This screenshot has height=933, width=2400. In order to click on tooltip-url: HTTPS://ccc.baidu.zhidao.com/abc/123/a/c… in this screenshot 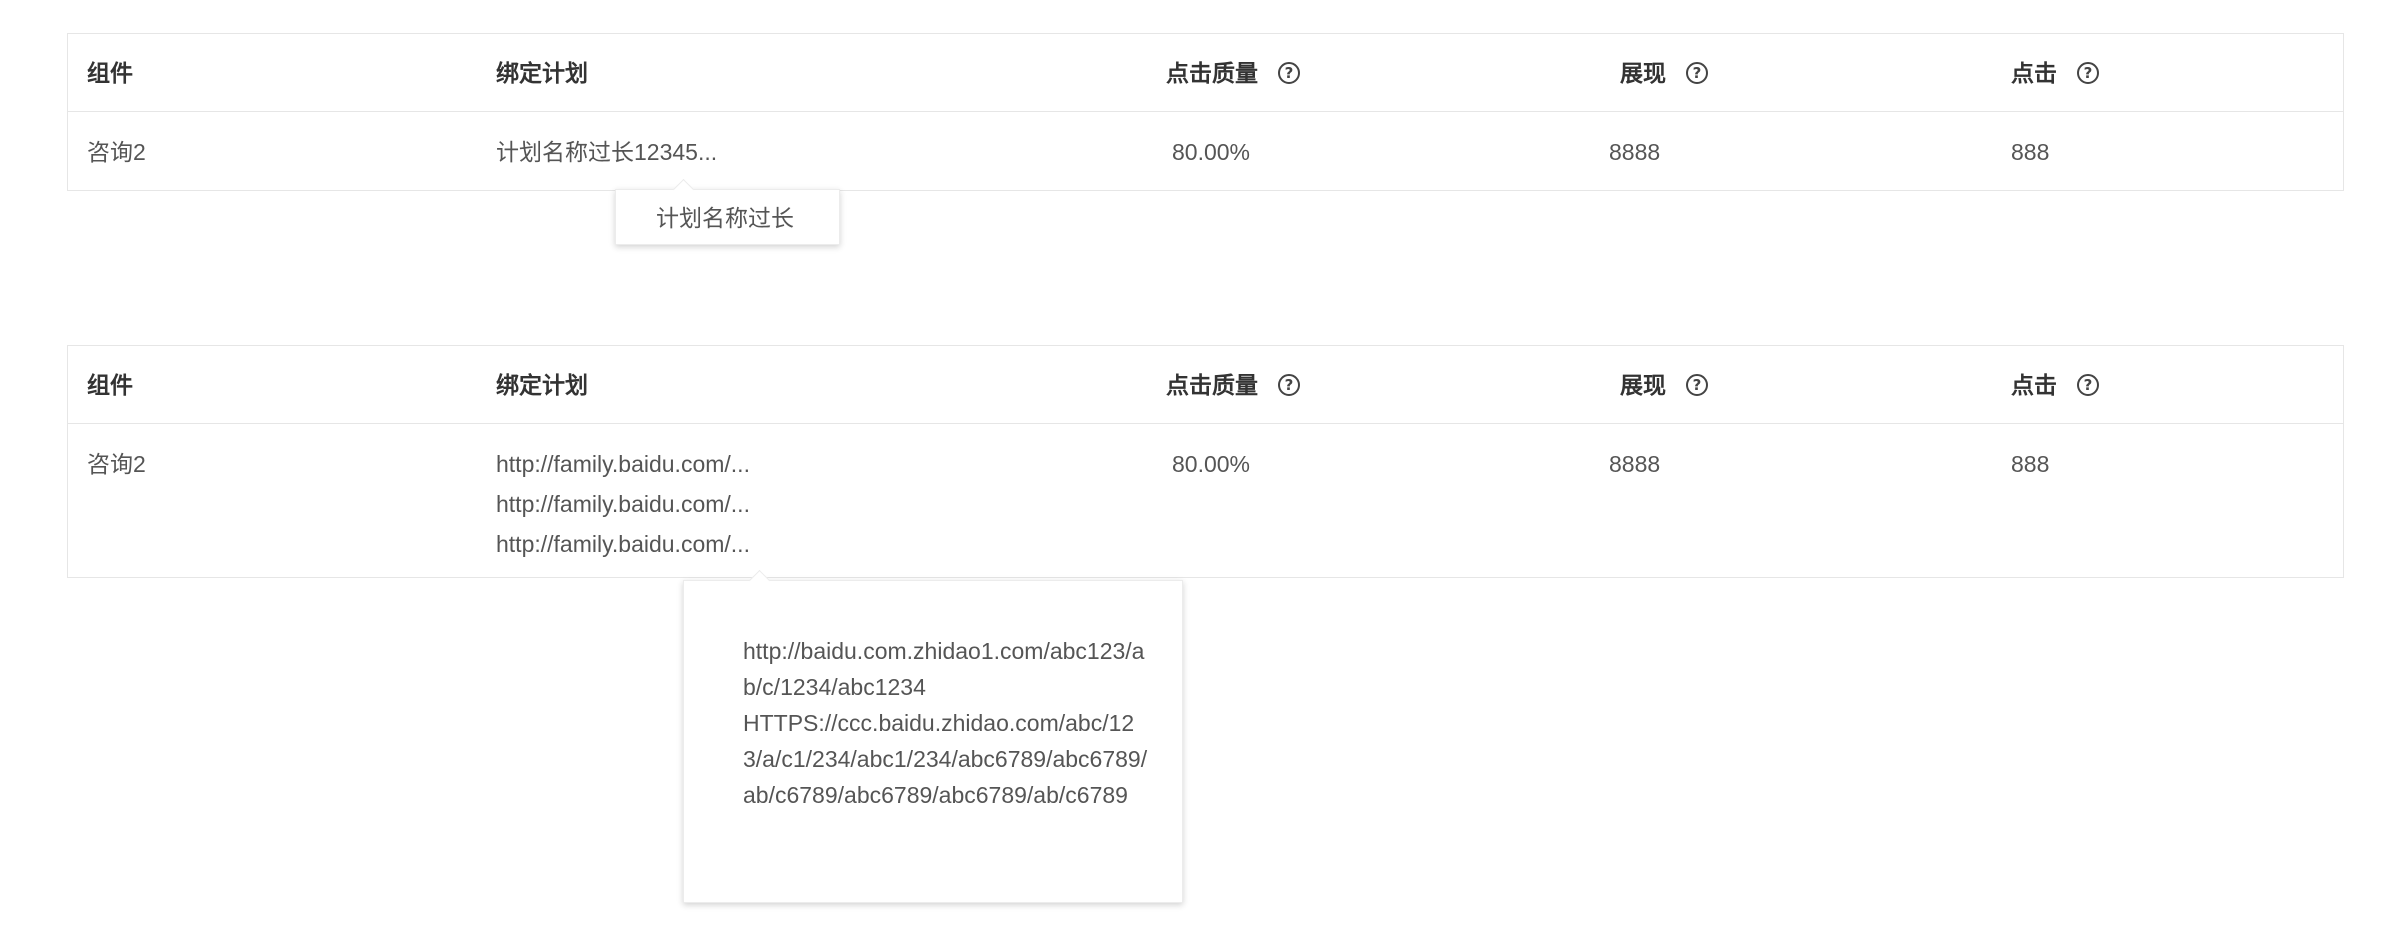, I will do `click(945, 759)`.